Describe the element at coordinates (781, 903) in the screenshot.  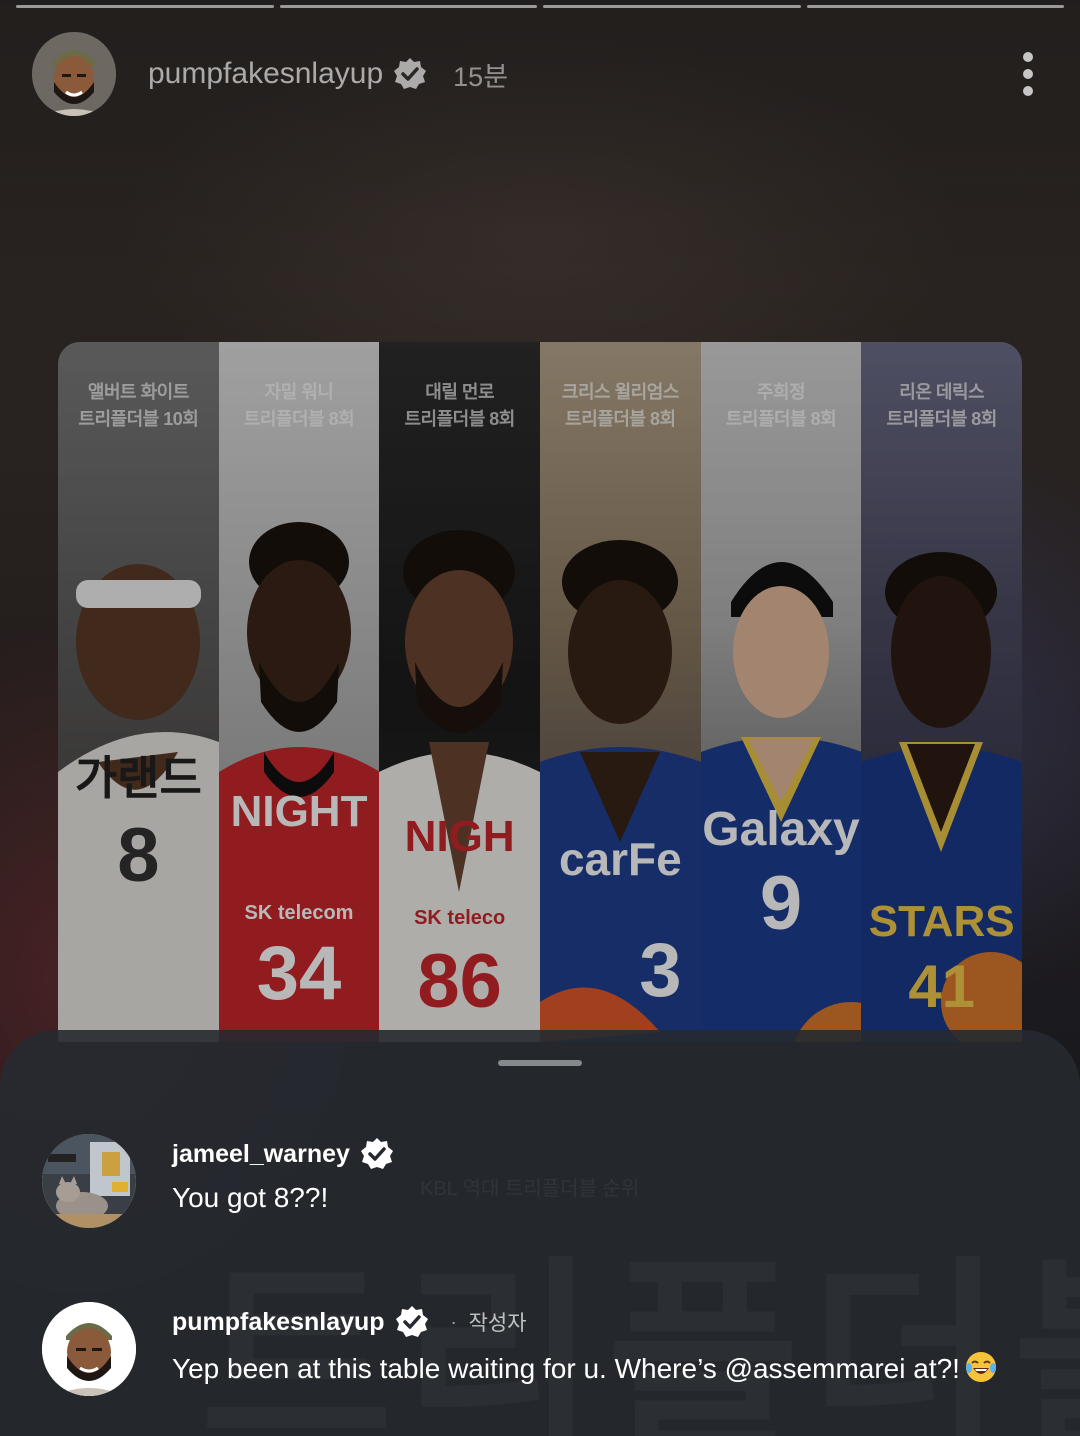
I see `jersey-number: 9` at that location.